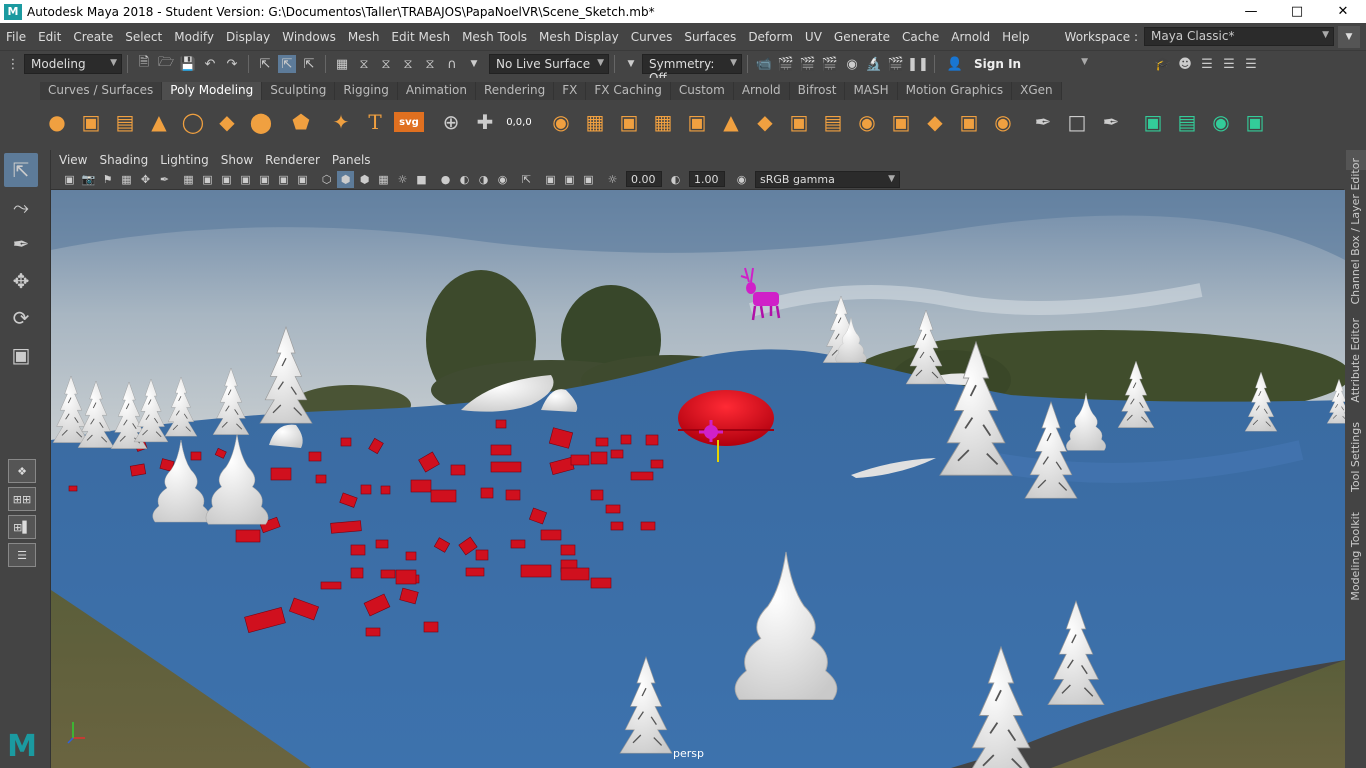  What do you see at coordinates (588, 179) in the screenshot?
I see `xray-components-icon: ▣` at bounding box center [588, 179].